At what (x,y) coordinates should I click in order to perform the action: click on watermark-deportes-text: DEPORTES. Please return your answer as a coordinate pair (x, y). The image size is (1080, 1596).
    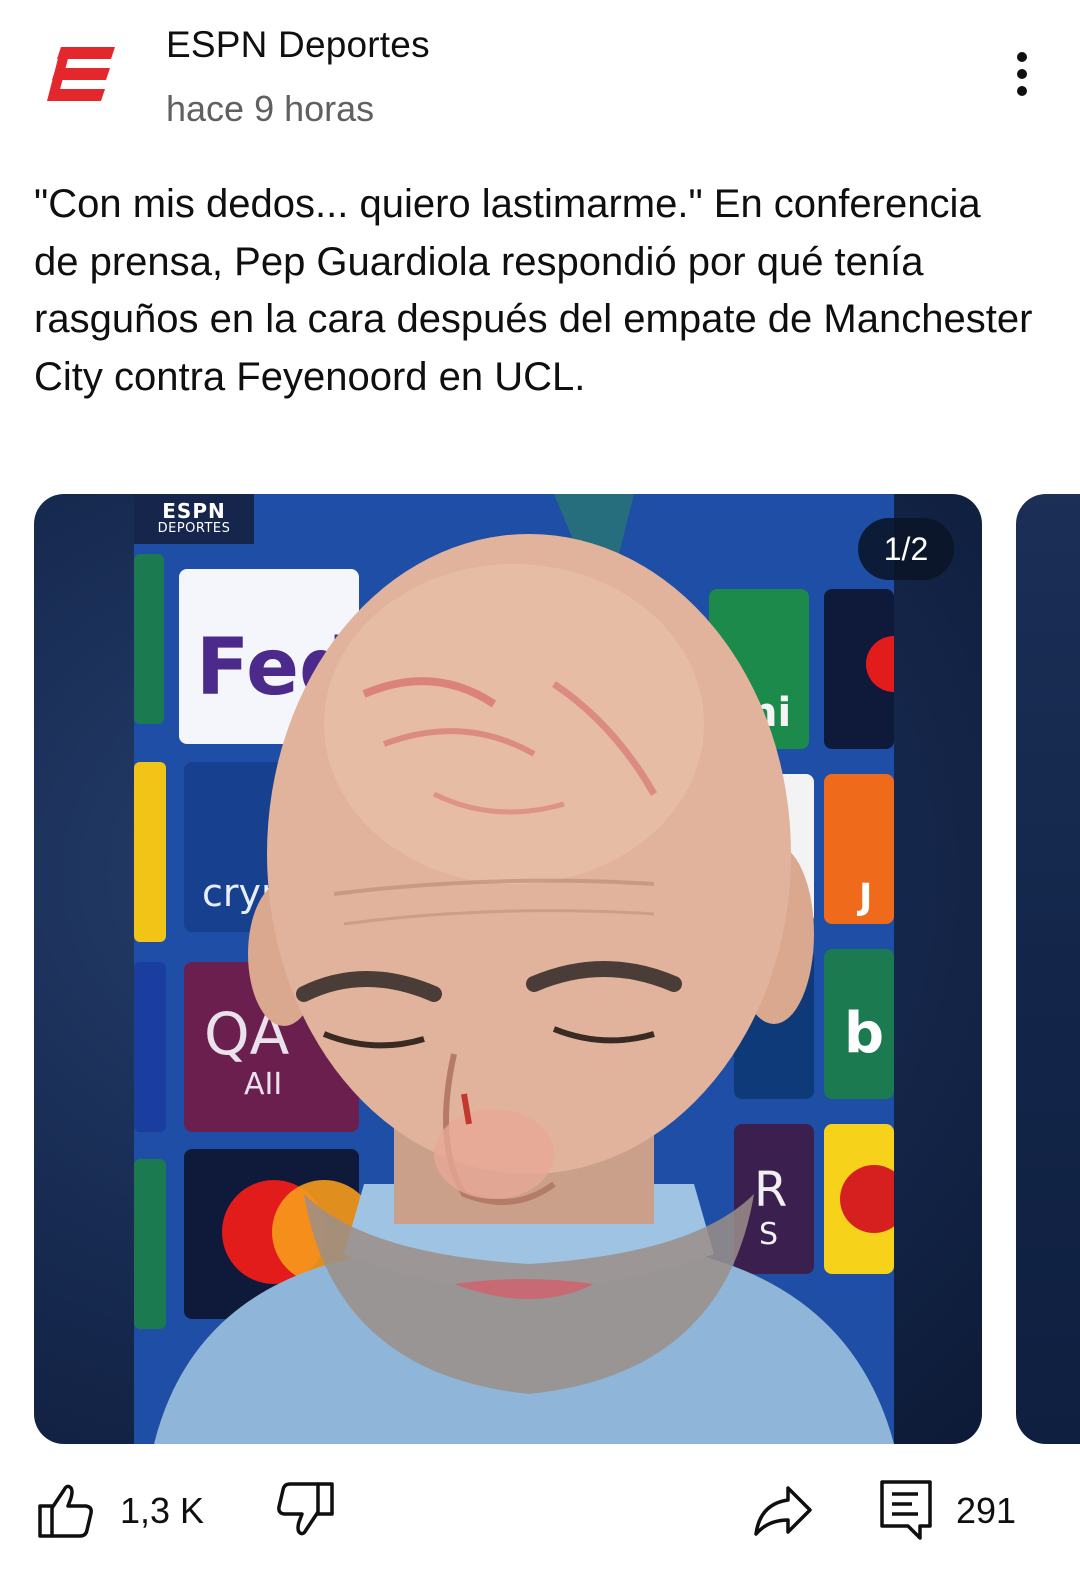
    Looking at the image, I should click on (194, 528).